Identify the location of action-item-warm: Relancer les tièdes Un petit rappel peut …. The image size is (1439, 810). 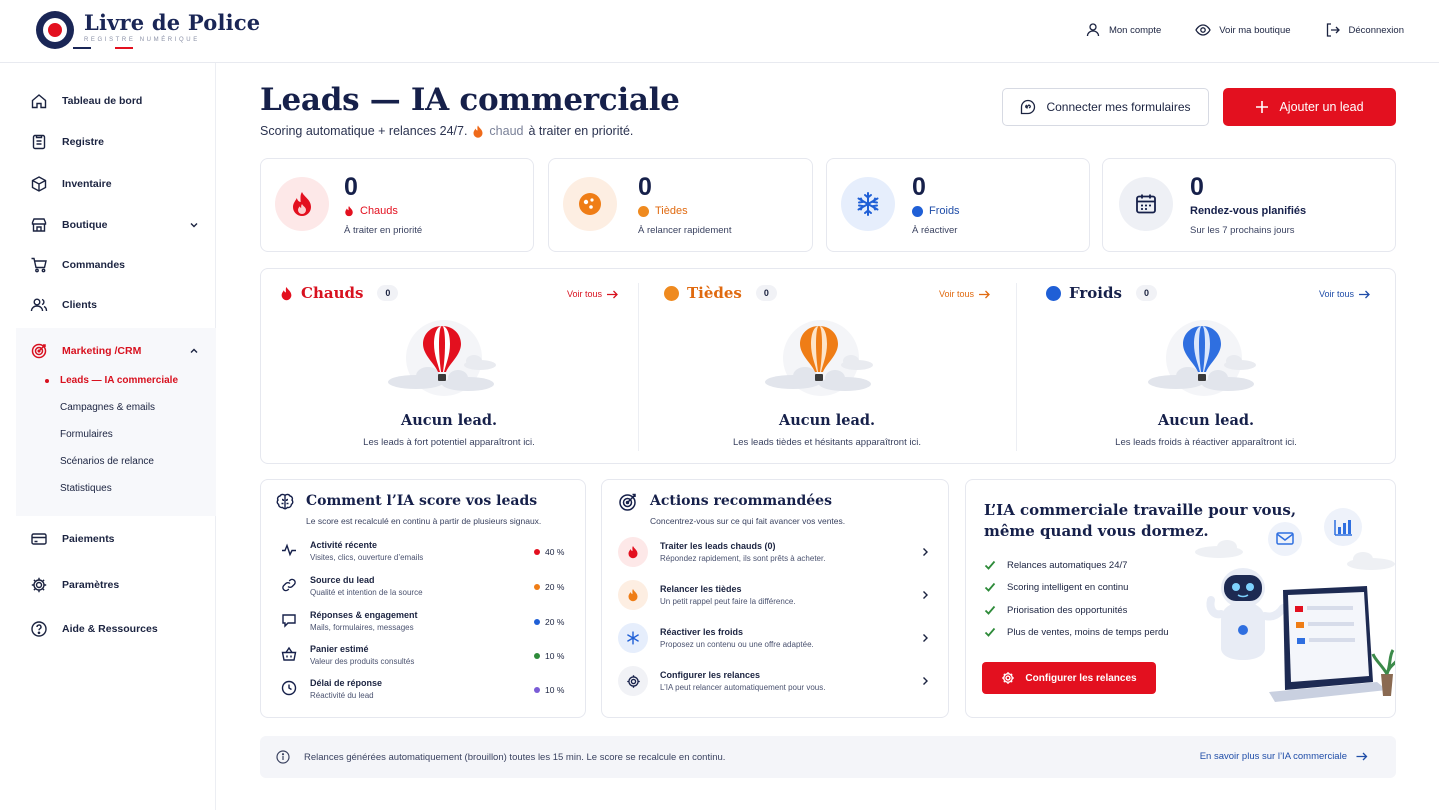
(774, 595).